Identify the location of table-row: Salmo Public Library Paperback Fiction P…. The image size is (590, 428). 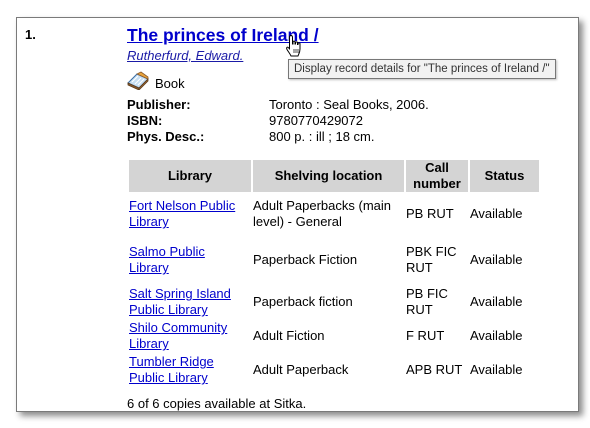
(334, 260).